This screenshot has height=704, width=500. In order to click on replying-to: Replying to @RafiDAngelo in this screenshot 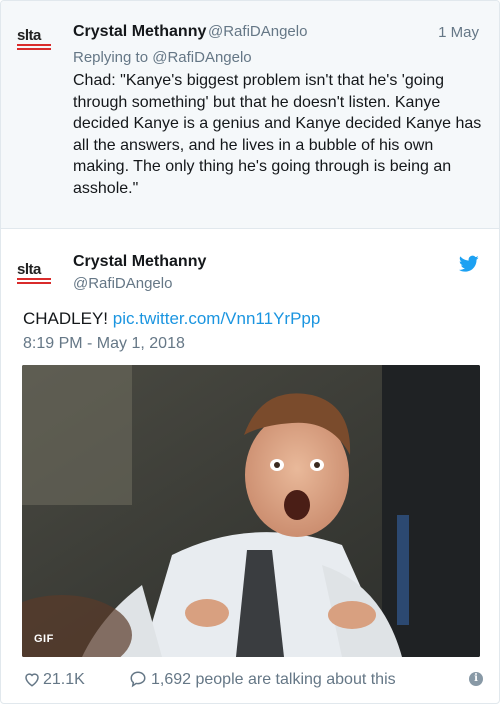, I will do `click(162, 57)`.